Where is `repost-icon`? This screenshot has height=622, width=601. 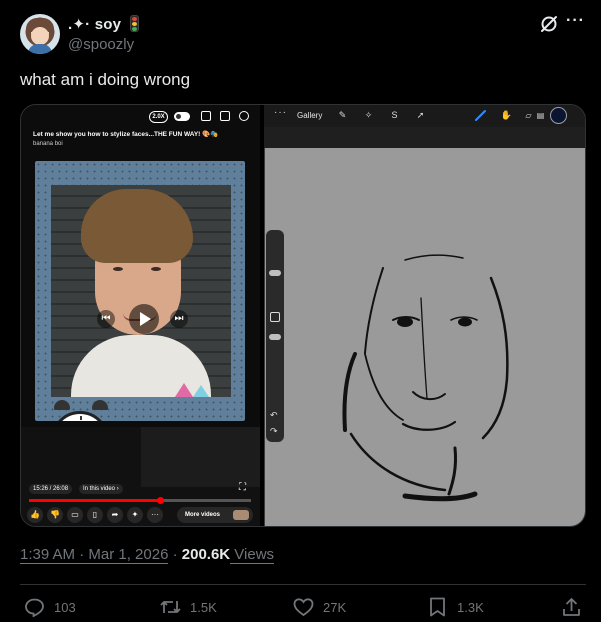
repost-icon is located at coordinates (170, 607).